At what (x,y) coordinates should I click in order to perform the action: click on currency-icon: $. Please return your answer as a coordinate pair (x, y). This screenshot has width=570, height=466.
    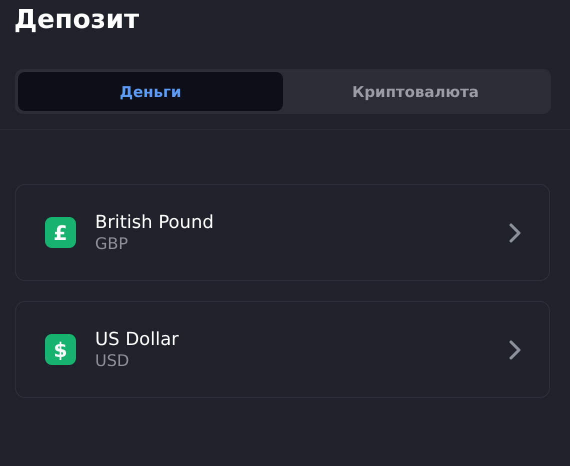
    Looking at the image, I should click on (60, 349).